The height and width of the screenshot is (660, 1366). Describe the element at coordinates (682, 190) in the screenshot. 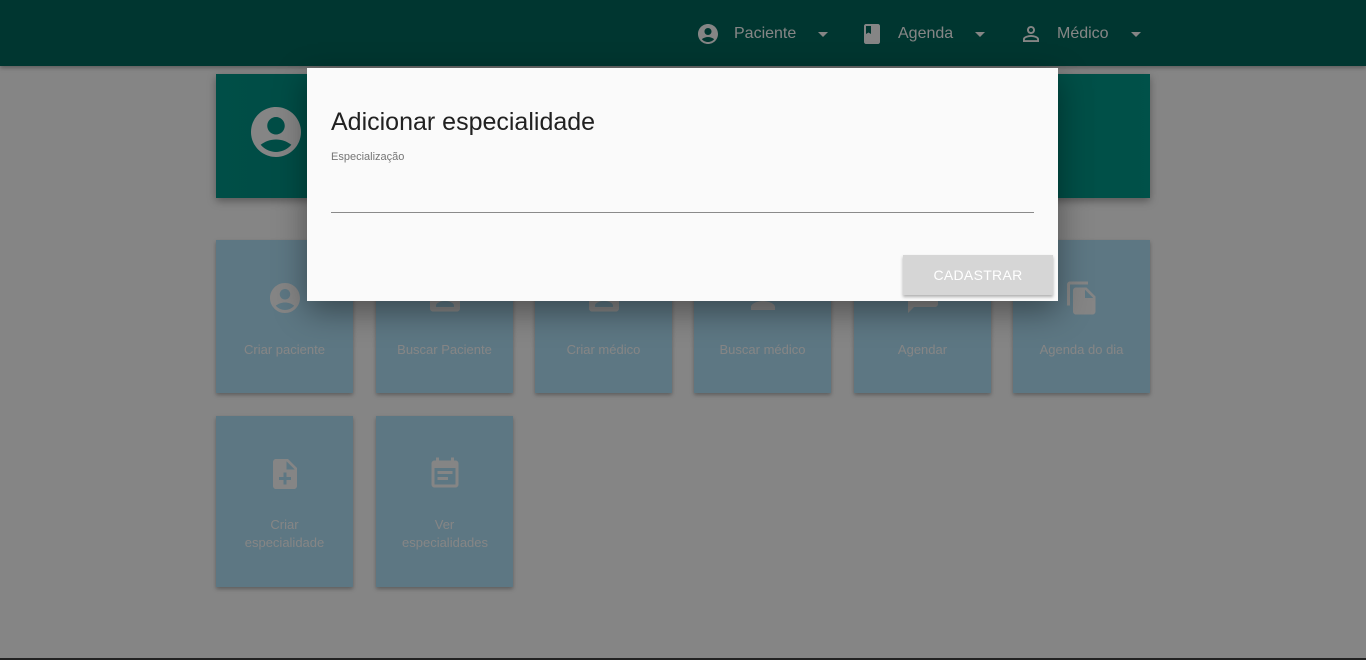

I see `especializacao-input` at that location.